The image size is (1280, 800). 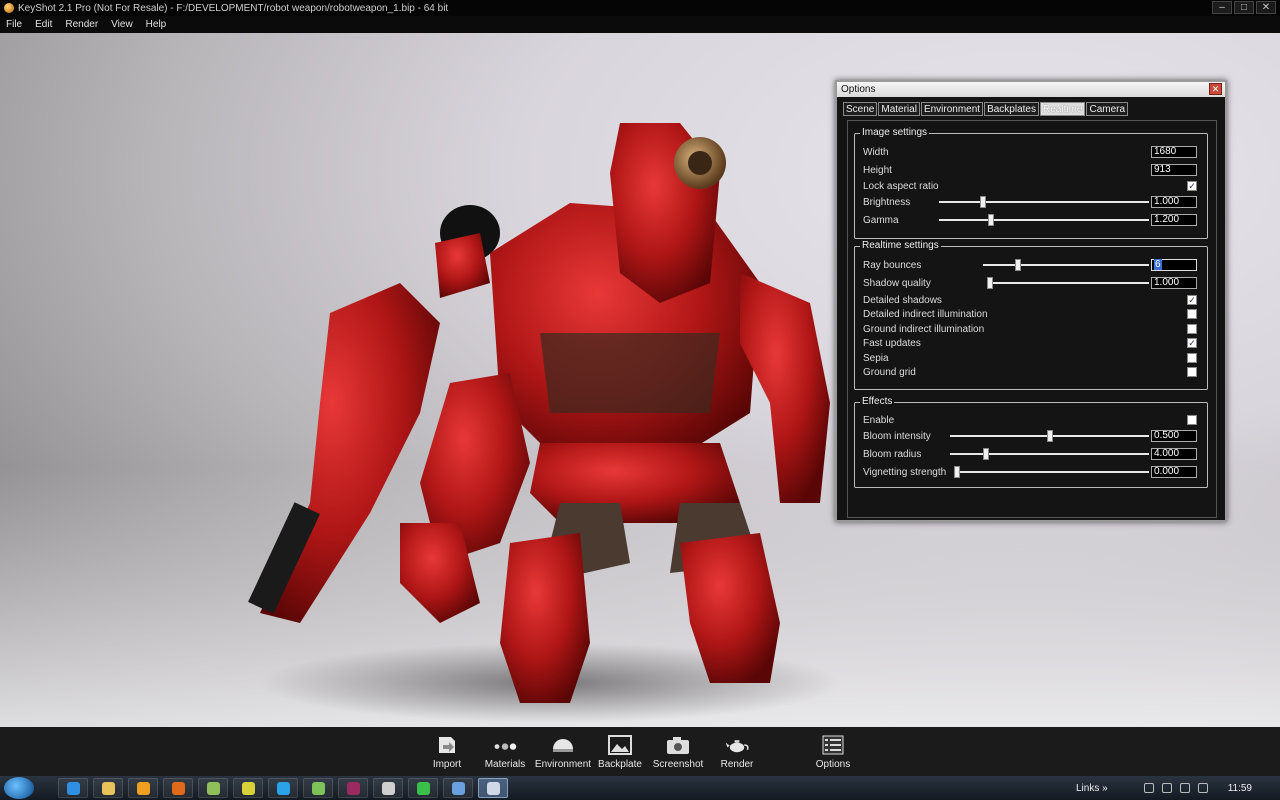 I want to click on environment-button: Environment, so click(x=563, y=752).